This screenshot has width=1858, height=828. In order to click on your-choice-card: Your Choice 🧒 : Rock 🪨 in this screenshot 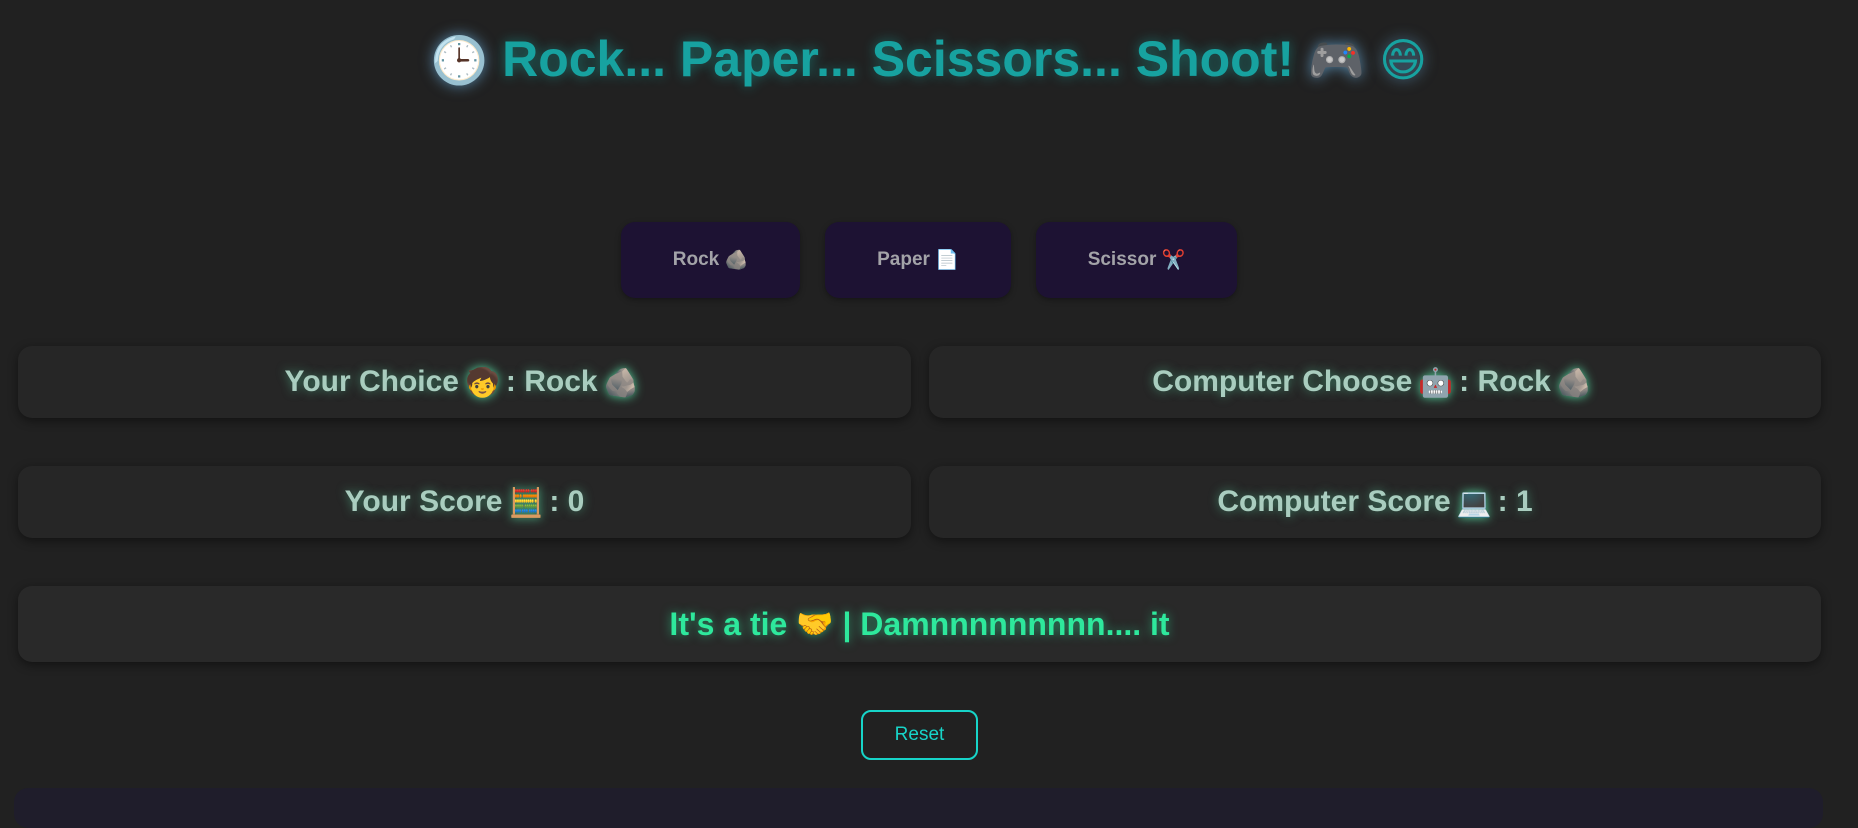, I will do `click(464, 382)`.